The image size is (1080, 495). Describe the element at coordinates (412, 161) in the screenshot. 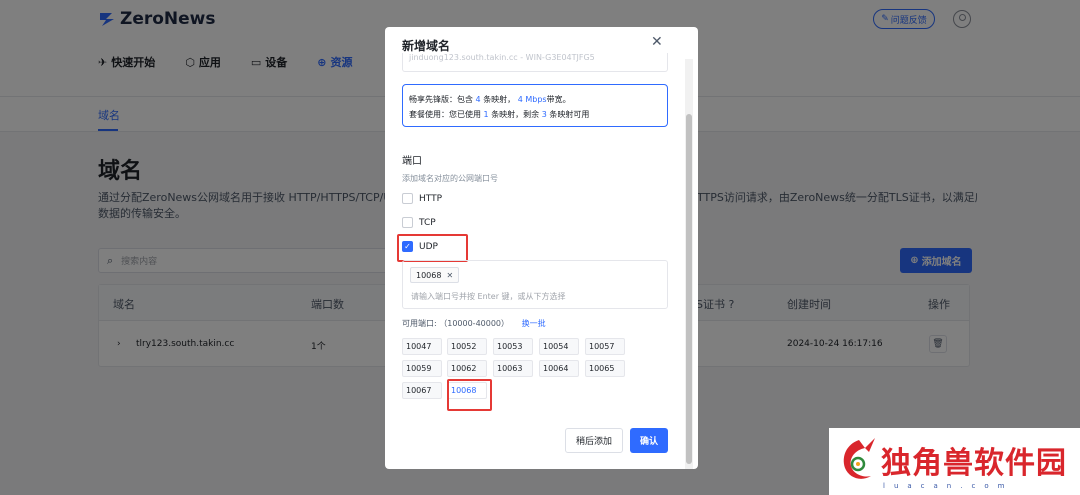

I see `port-section-label: 端口` at that location.